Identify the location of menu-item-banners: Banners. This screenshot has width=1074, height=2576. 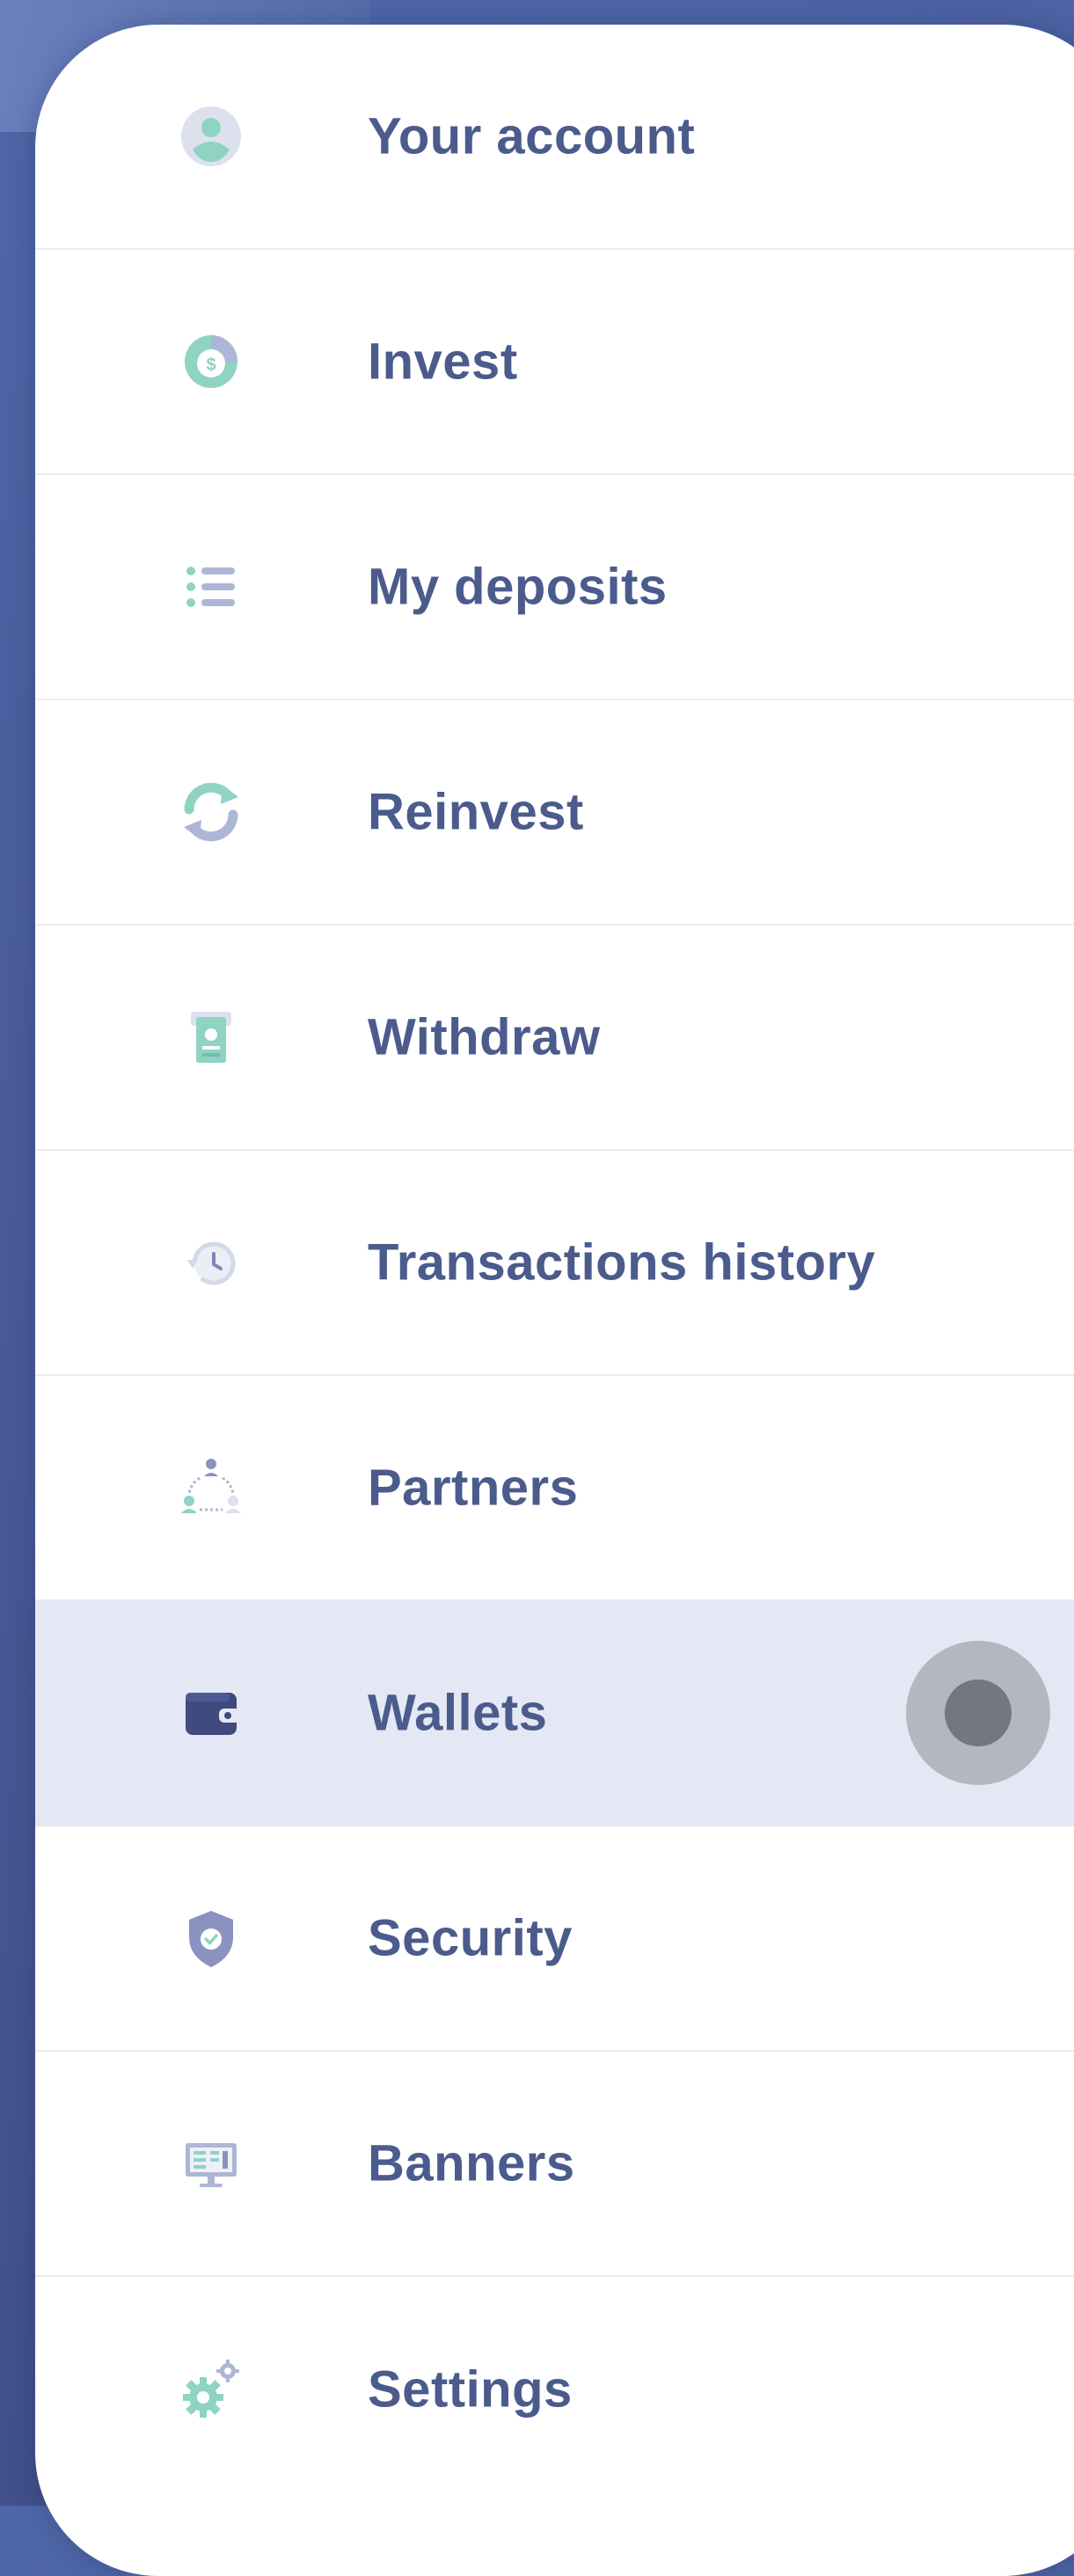
(554, 2164).